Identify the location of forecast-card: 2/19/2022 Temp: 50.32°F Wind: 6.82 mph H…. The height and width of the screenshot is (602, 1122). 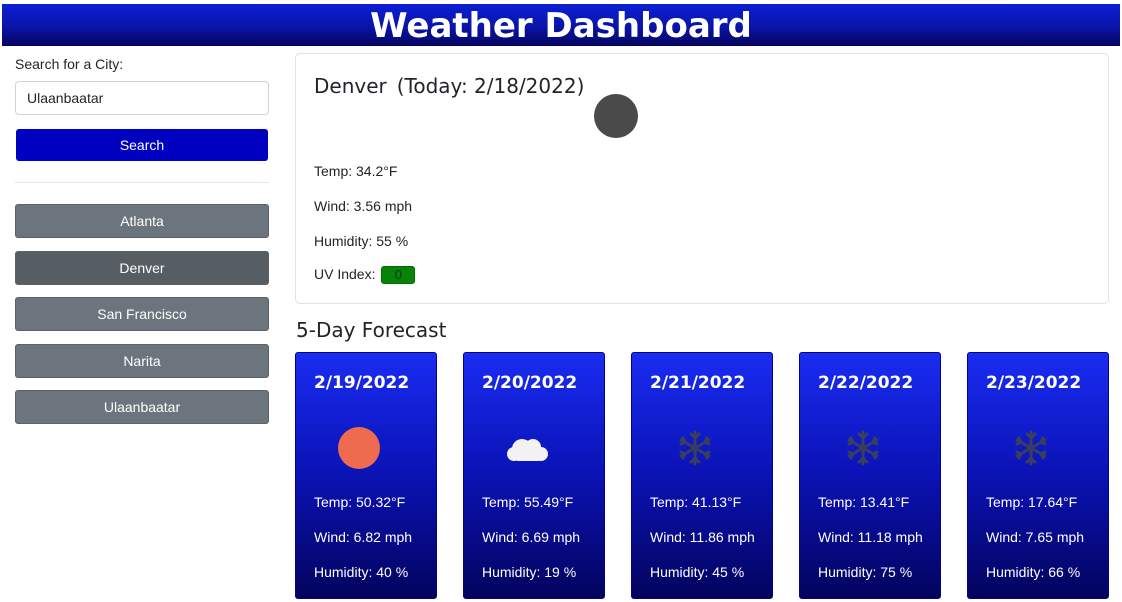
(366, 475).